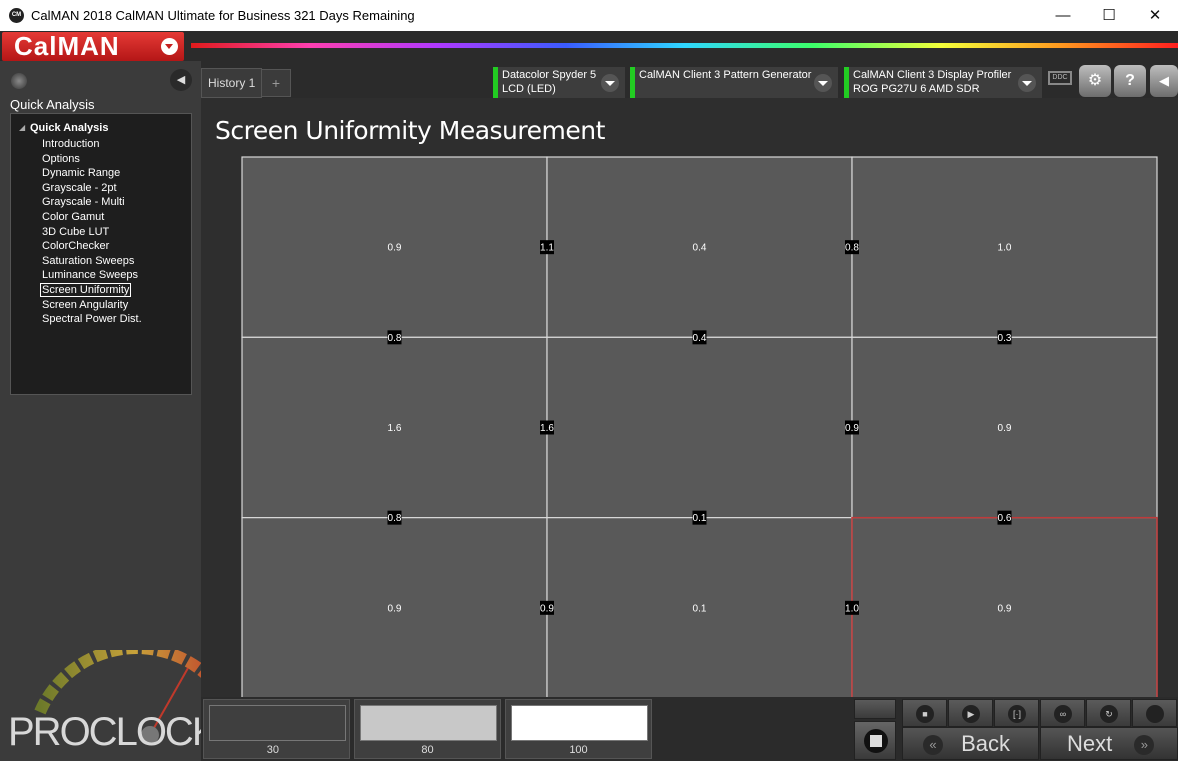  Describe the element at coordinates (16, 15) in the screenshot. I see `app-icon: CM` at that location.